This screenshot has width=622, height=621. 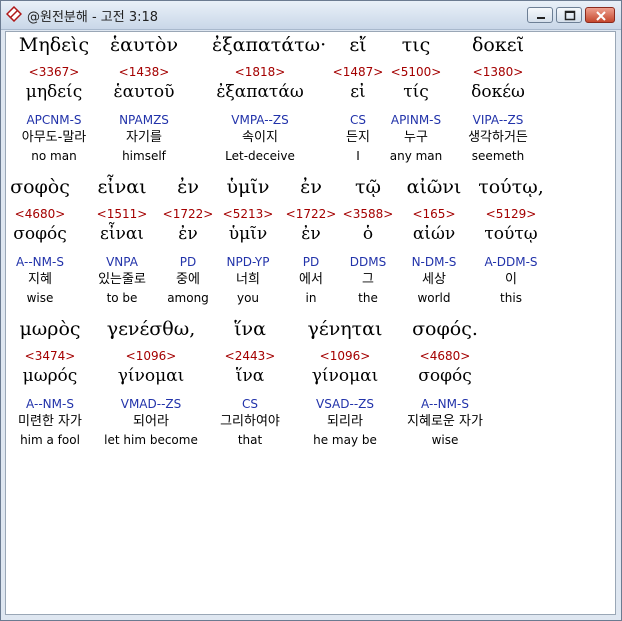 I want to click on greek-word: Μηδεὶς, so click(x=54, y=45).